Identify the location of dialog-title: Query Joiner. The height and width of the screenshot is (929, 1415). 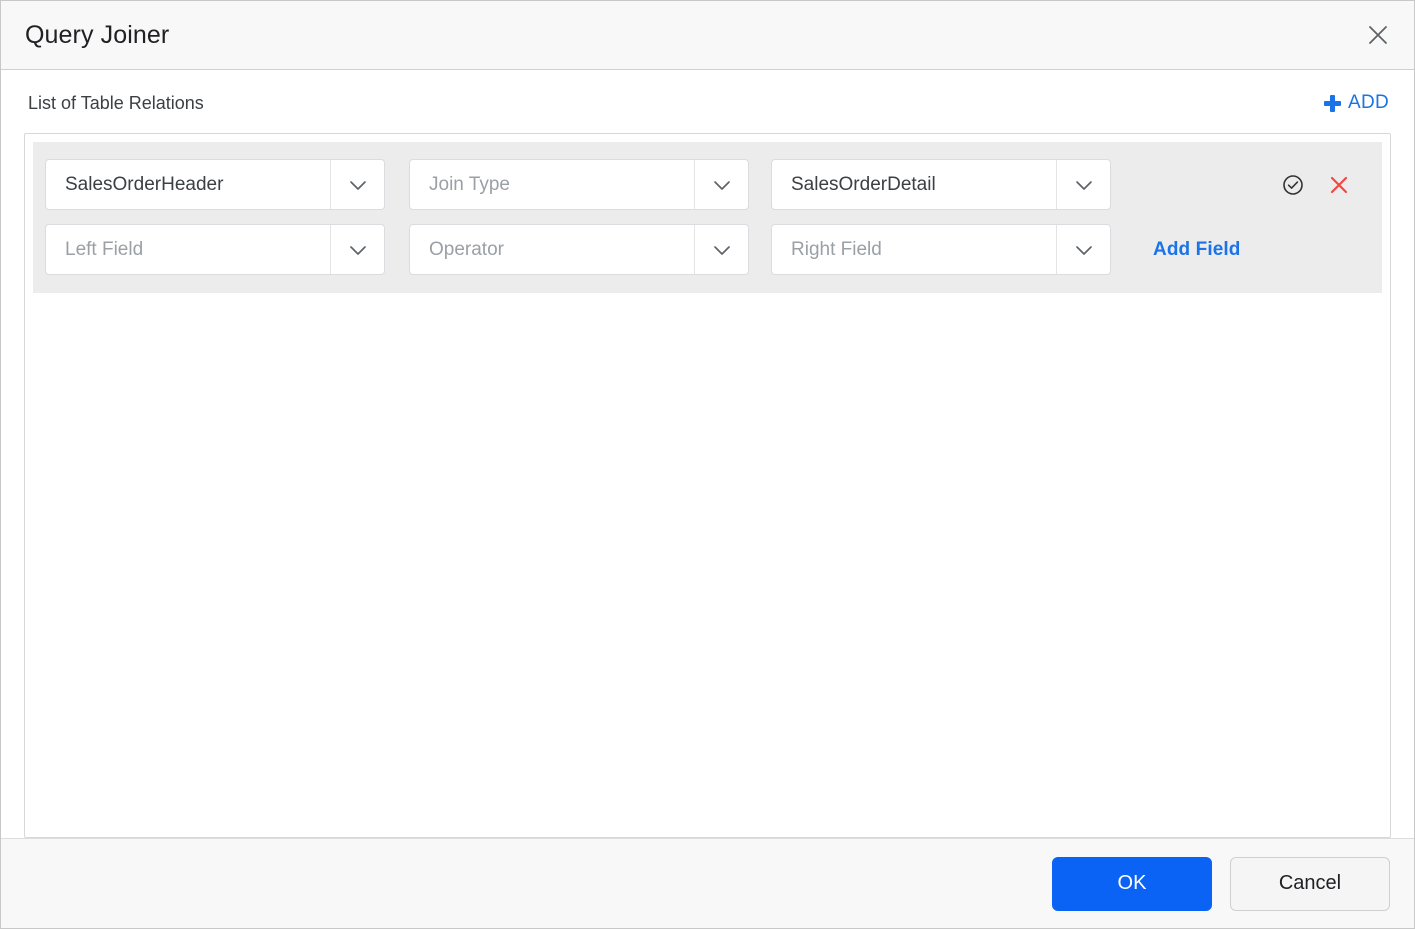
(97, 34).